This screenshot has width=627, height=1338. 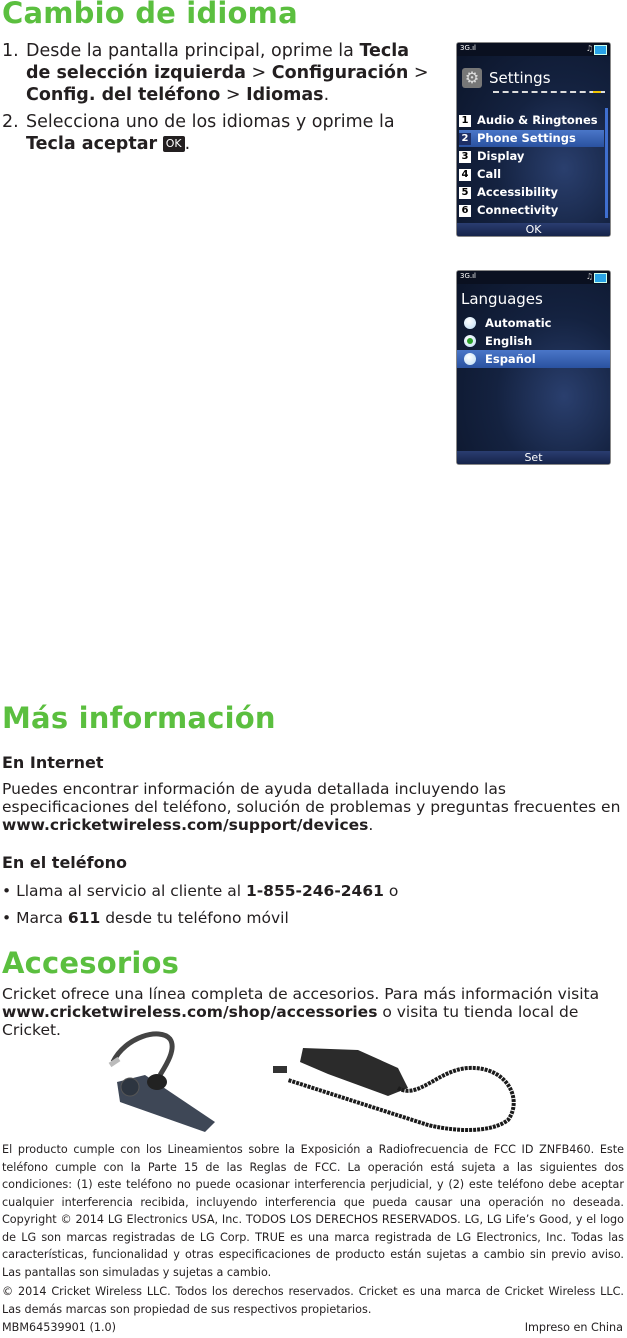 What do you see at coordinates (189, 1012) in the screenshot?
I see `accessories-link: www.cricketwireless.com/shop/accessories` at bounding box center [189, 1012].